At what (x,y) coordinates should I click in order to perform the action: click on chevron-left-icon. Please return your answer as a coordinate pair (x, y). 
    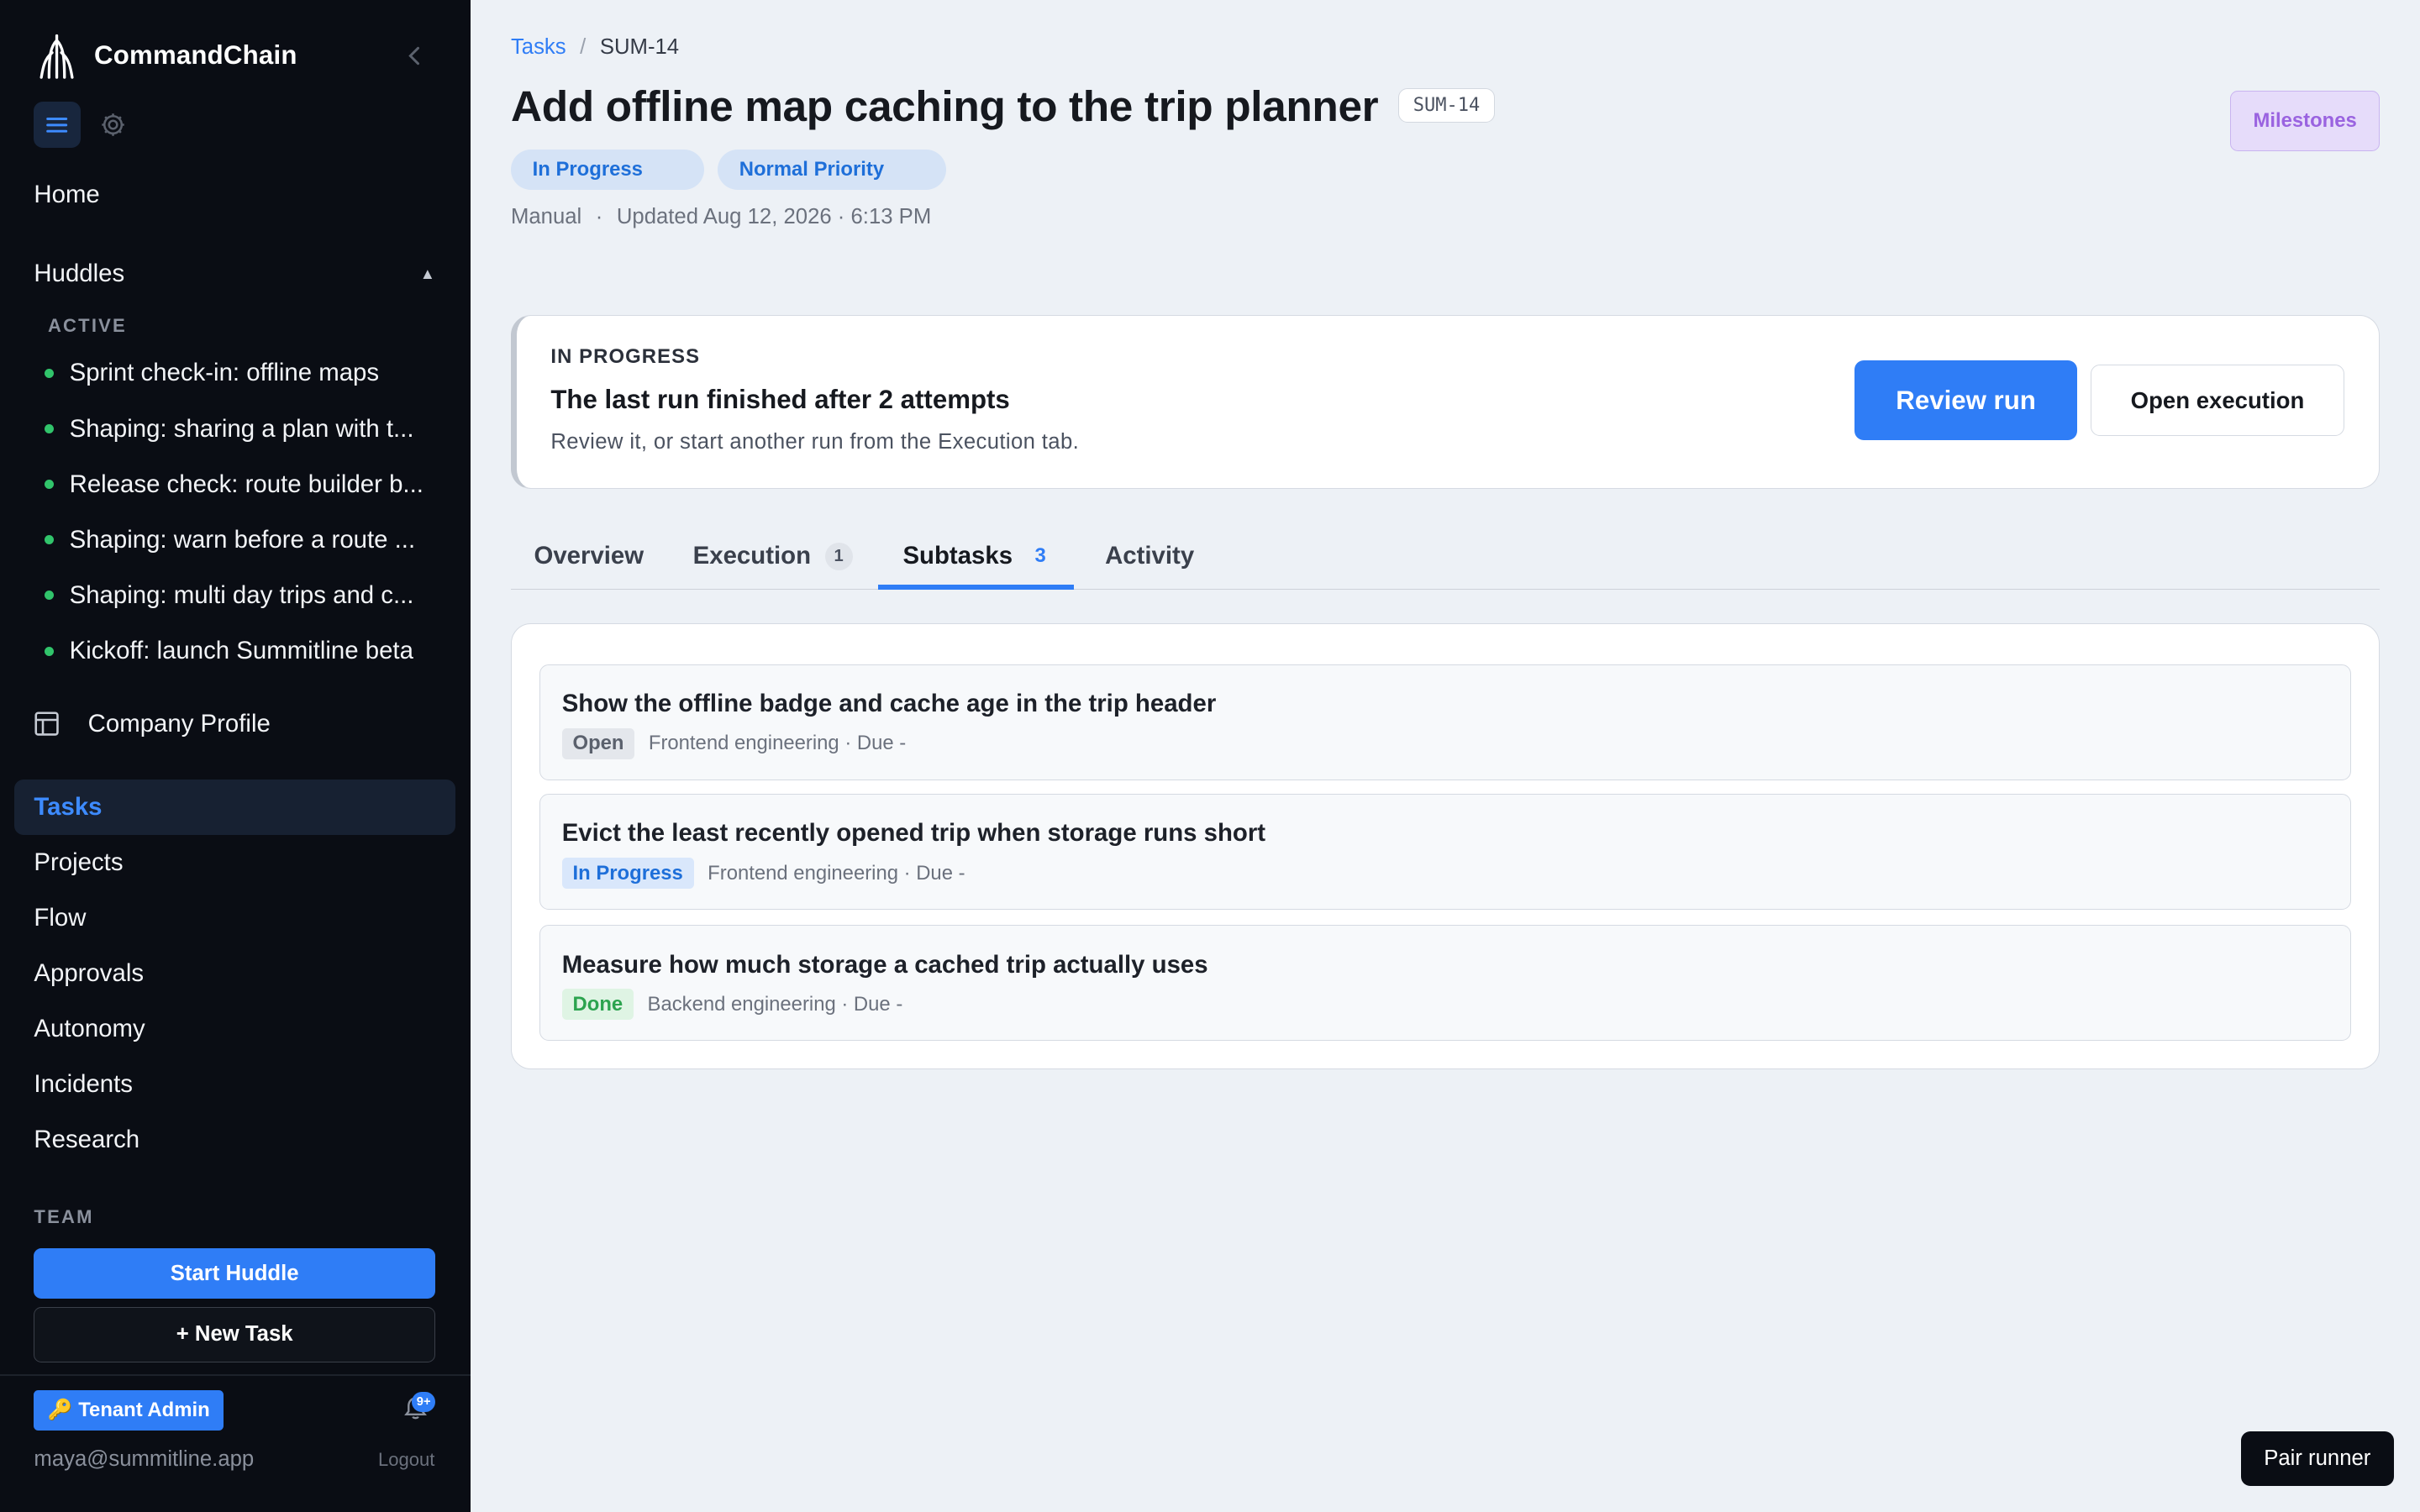
    Looking at the image, I should click on (415, 56).